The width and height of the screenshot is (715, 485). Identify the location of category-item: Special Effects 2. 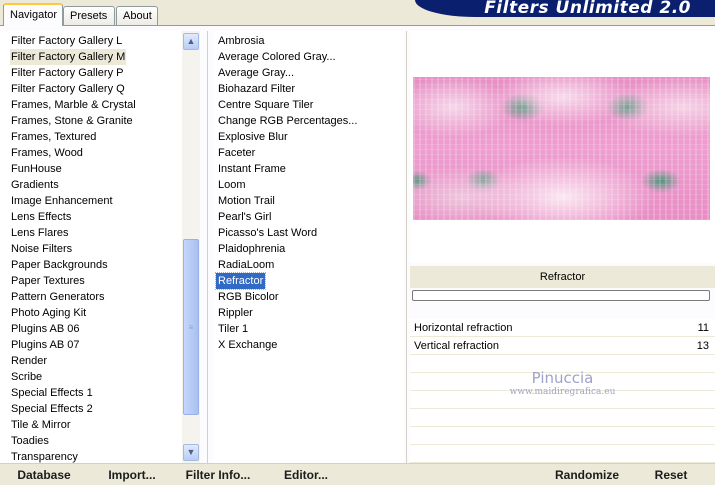
(52, 409).